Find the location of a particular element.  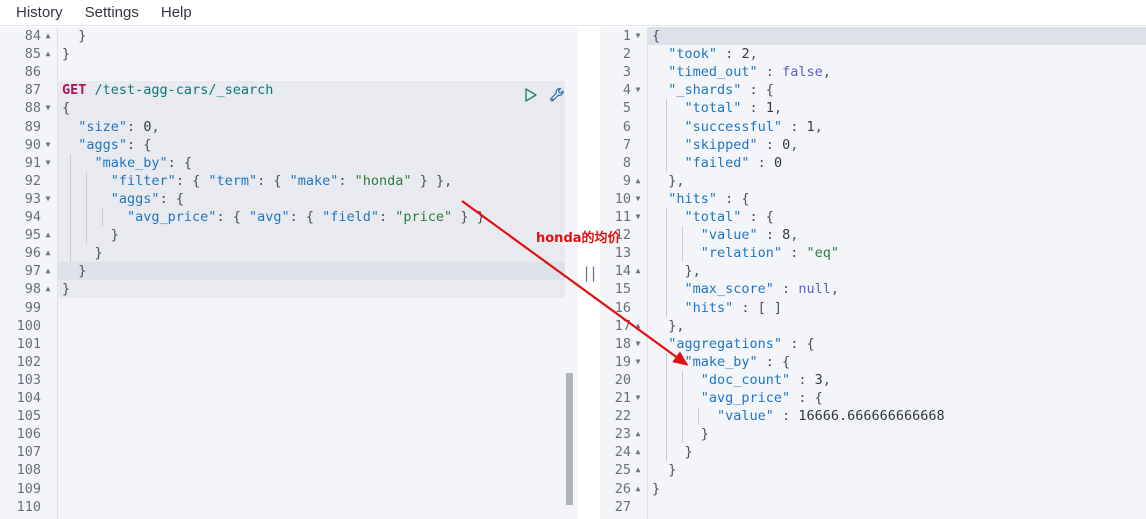

line-number: 7 is located at coordinates (623, 145).